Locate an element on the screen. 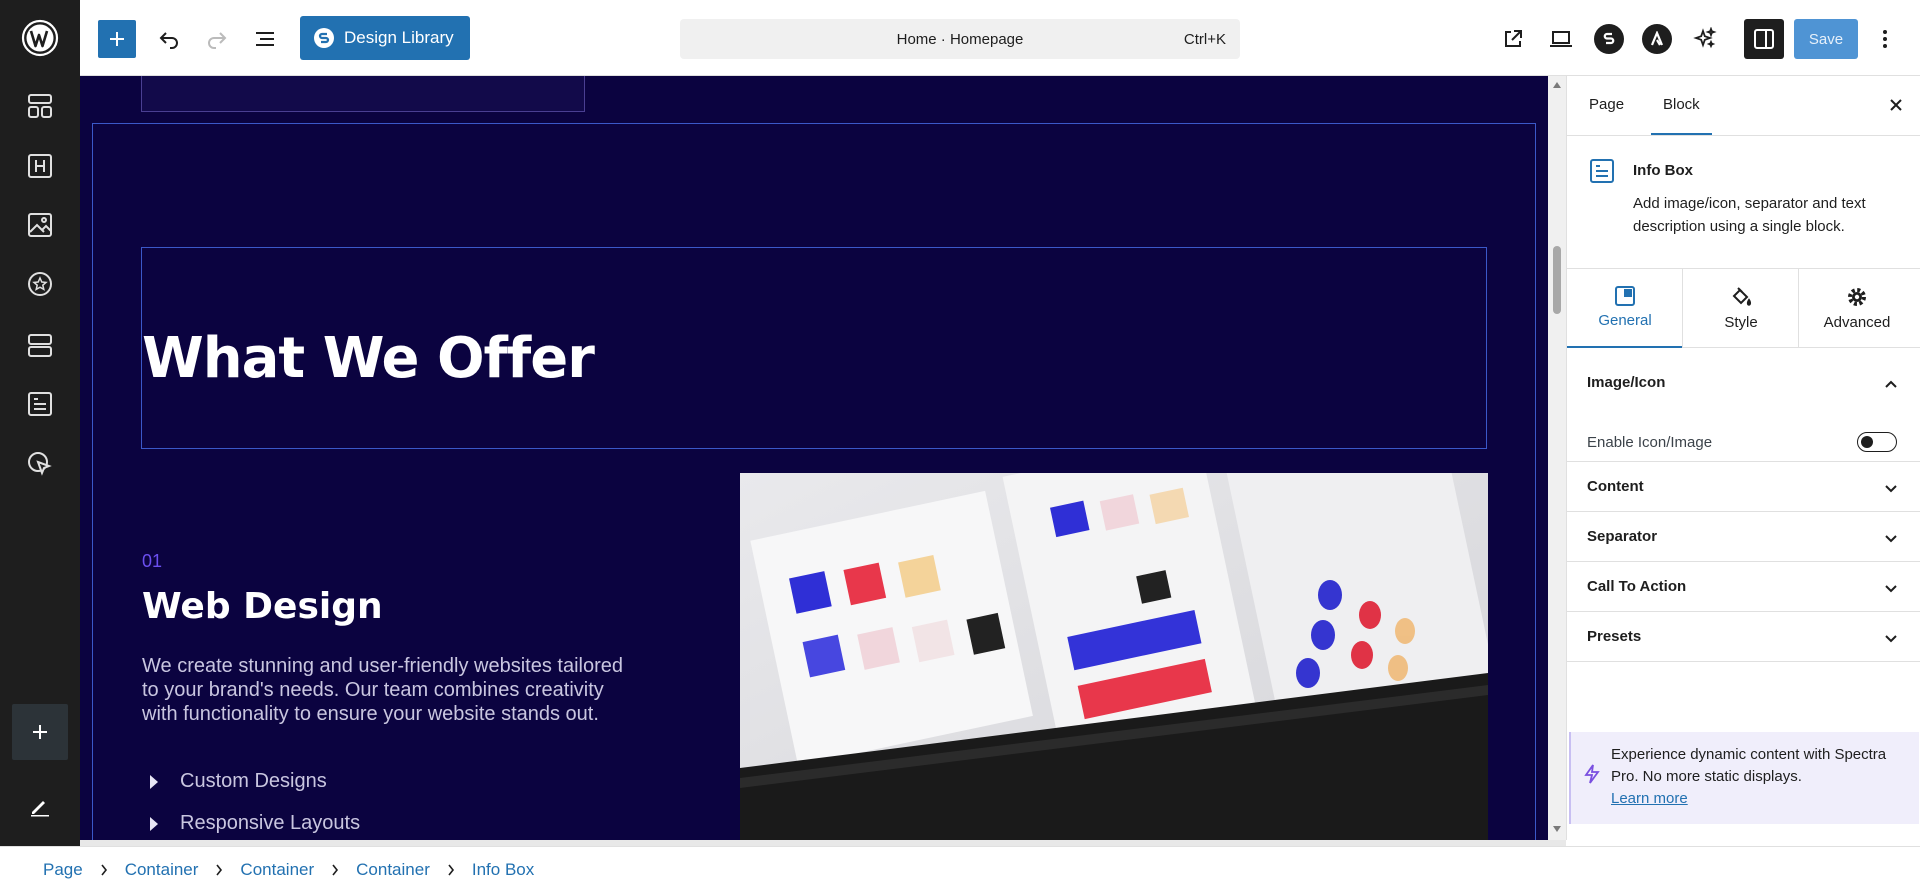  service-number: 01 is located at coordinates (152, 561).